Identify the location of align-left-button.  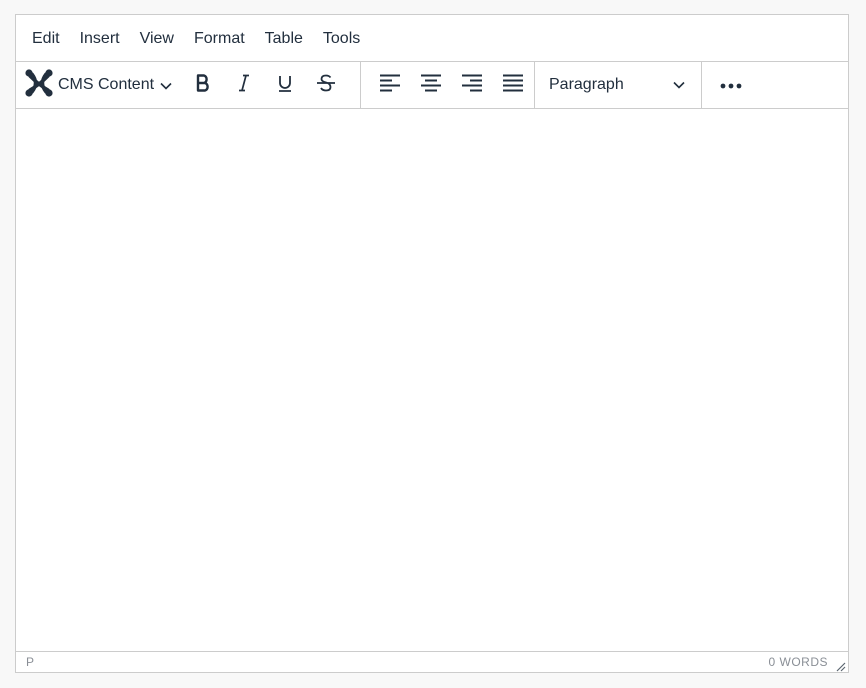
(390, 85).